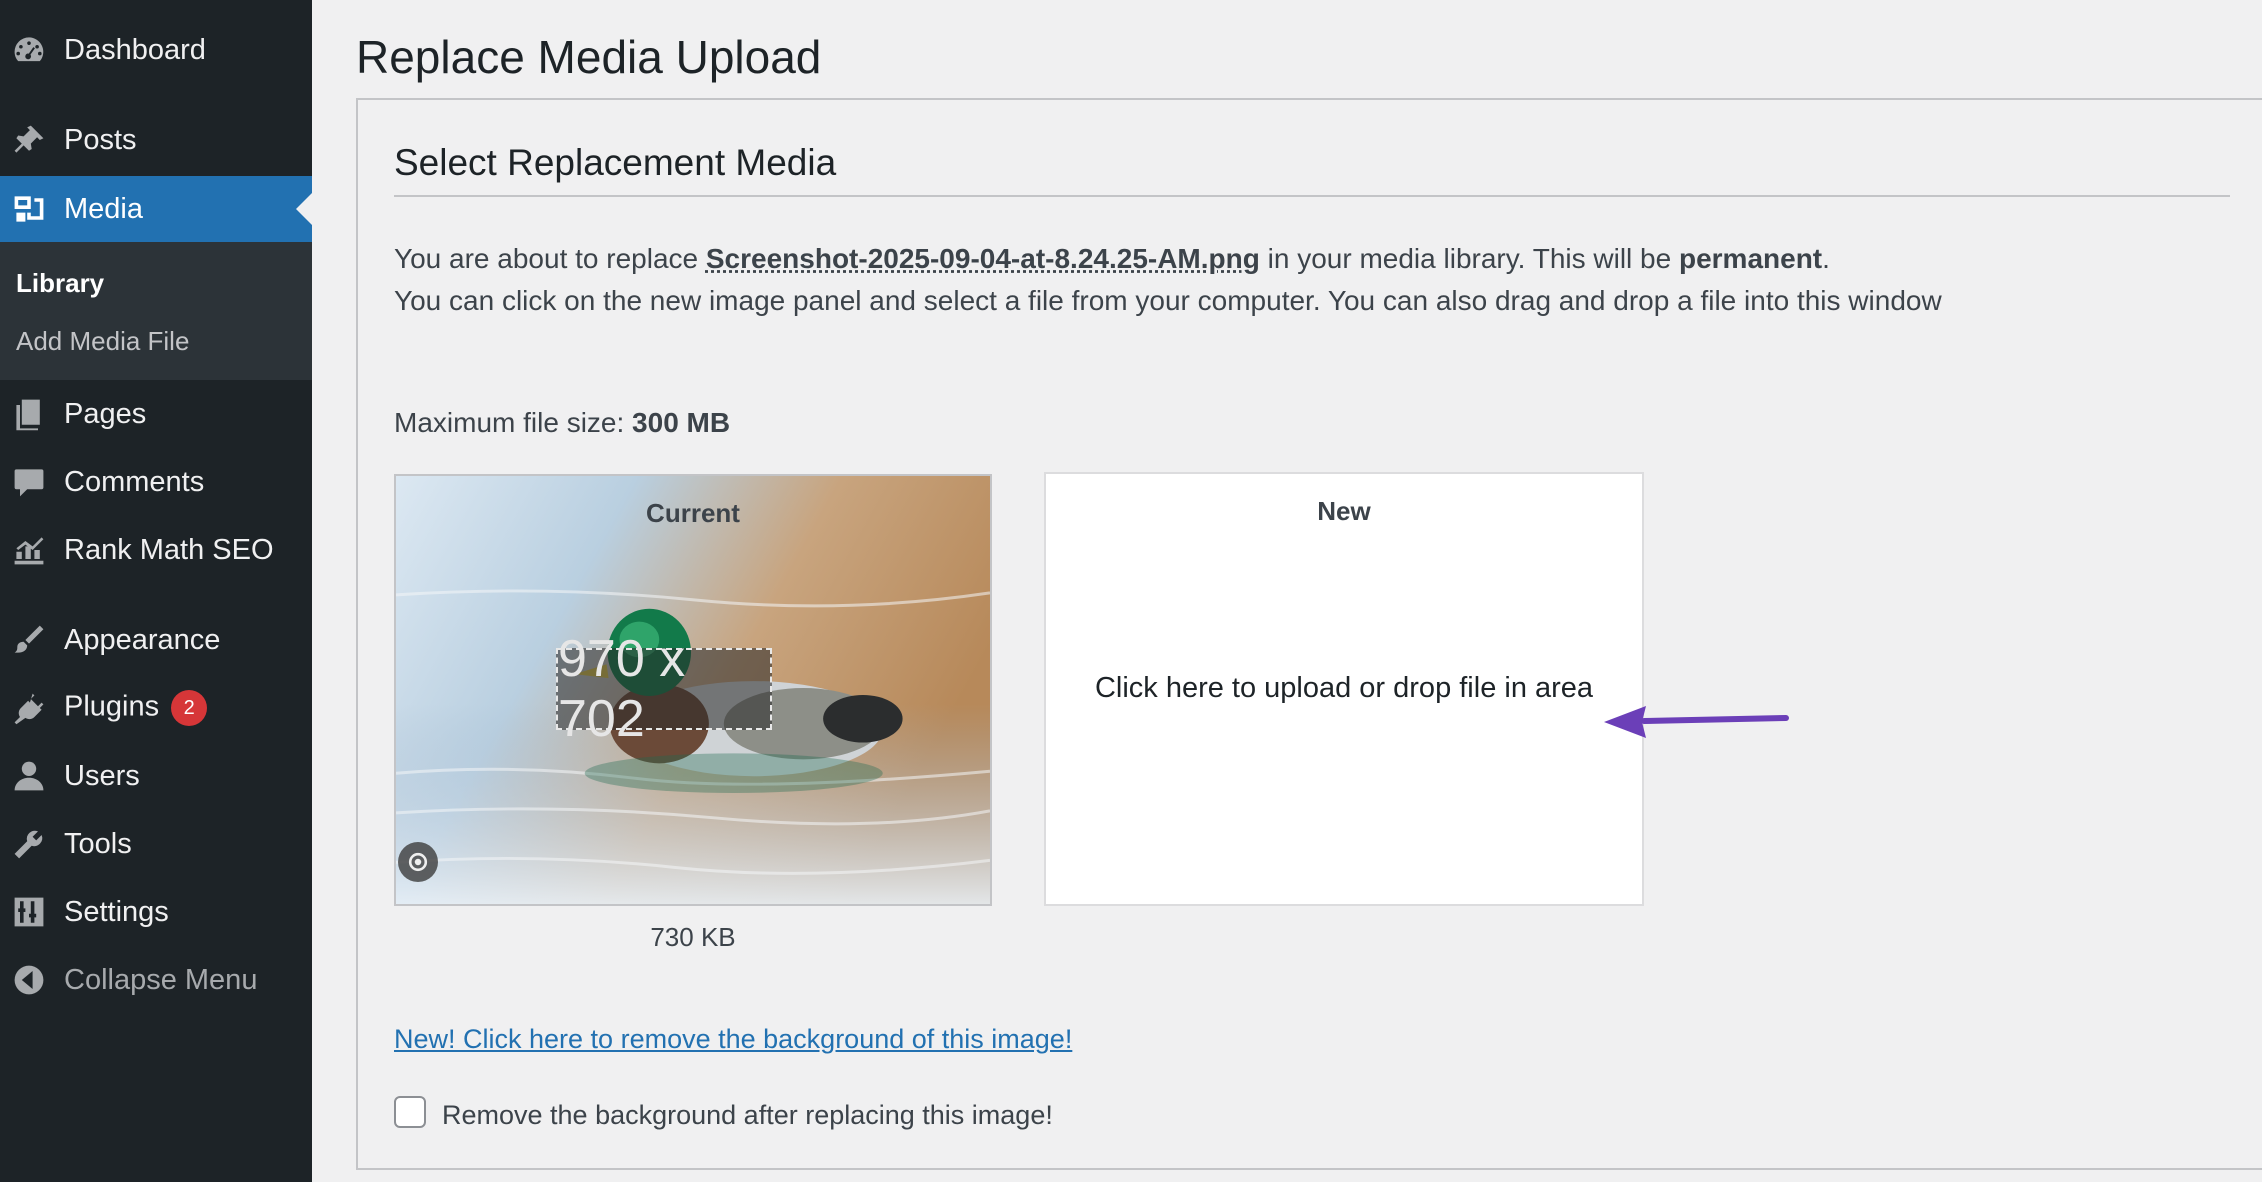  Describe the element at coordinates (100, 139) in the screenshot. I see `menu-label: Posts` at that location.